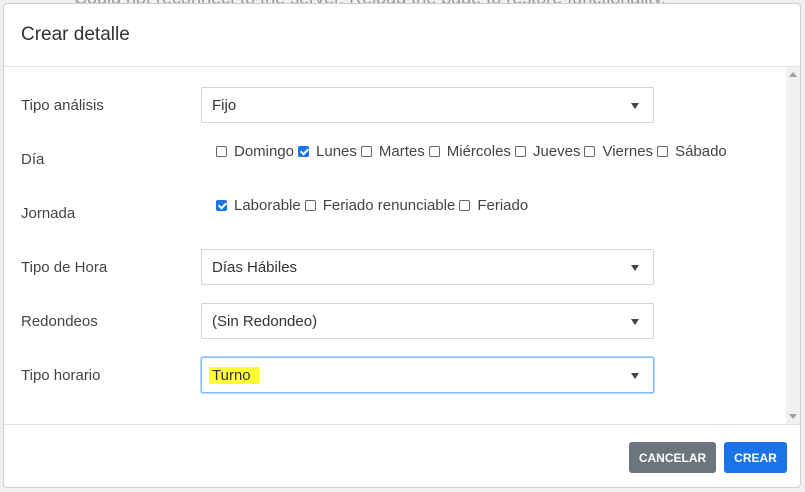 This screenshot has width=805, height=492. Describe the element at coordinates (61, 375) in the screenshot. I see `tipo-horario-label: Tipo horario` at that location.